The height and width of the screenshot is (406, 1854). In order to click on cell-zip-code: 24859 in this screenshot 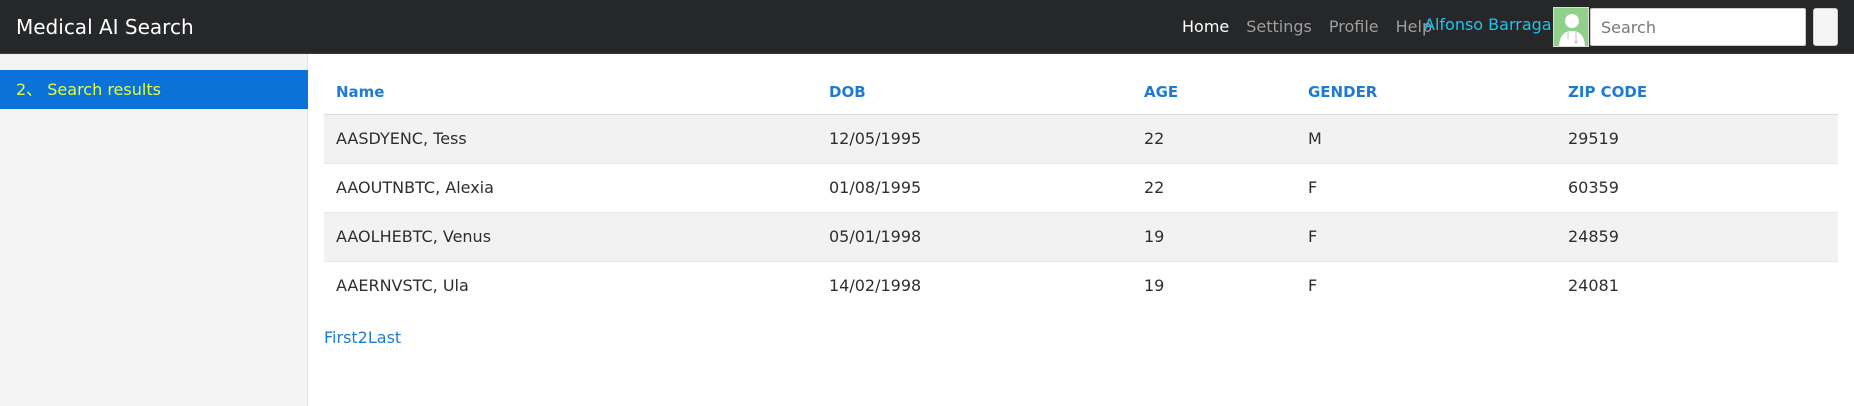, I will do `click(1697, 236)`.